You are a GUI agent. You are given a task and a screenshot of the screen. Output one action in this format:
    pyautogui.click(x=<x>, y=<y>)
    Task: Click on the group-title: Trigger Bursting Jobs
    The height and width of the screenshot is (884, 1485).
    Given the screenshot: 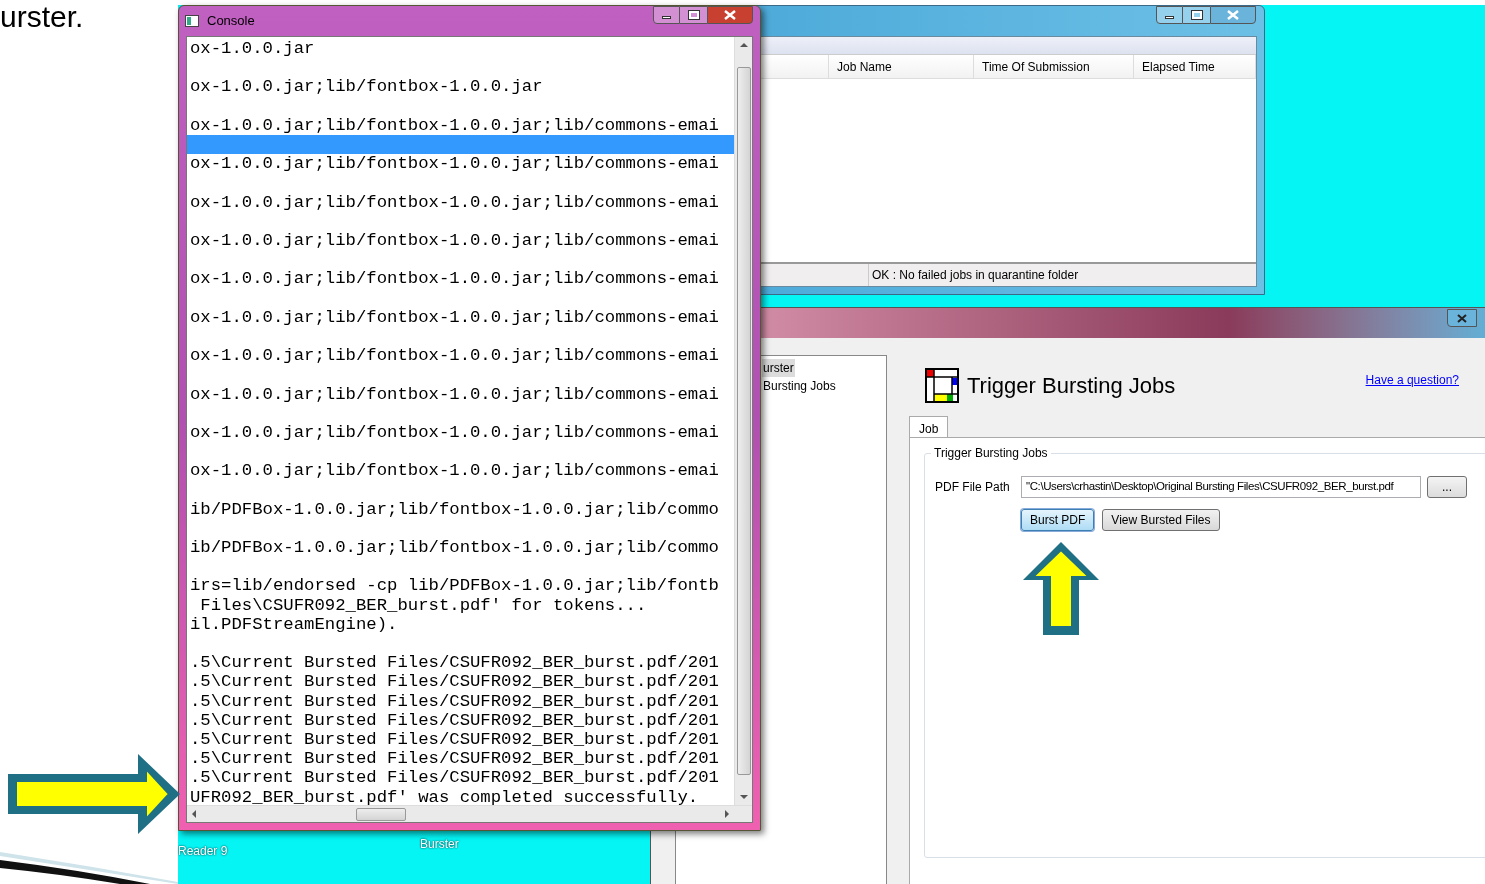 What is the action you would take?
    pyautogui.click(x=991, y=453)
    